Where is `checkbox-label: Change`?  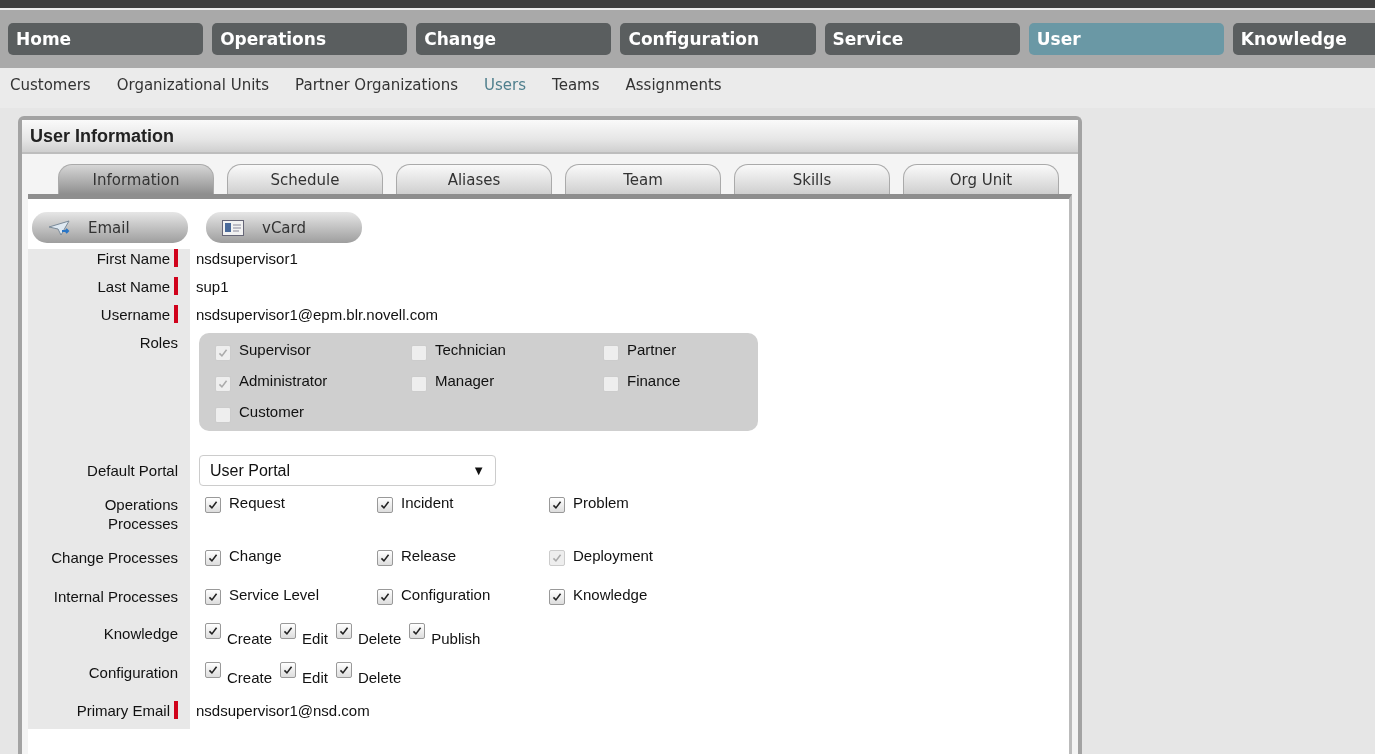 checkbox-label: Change is located at coordinates (255, 556).